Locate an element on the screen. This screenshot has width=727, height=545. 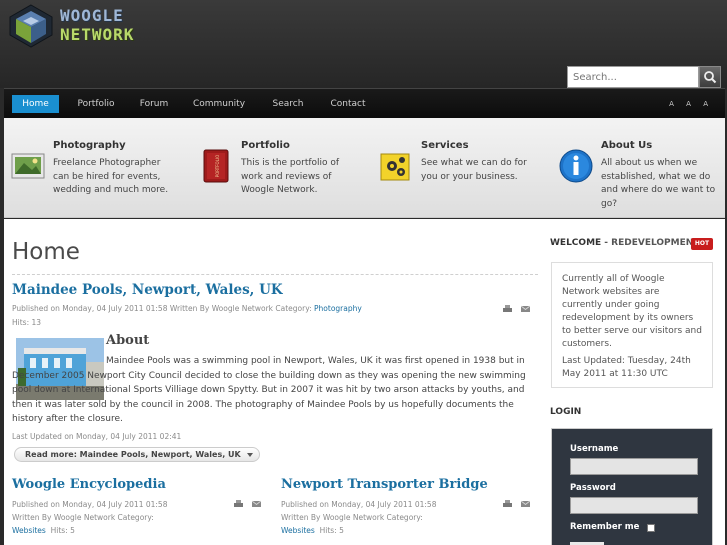
article-title-newport-transporter-bridge: Newport Transporter Bridge is located at coordinates (384, 484).